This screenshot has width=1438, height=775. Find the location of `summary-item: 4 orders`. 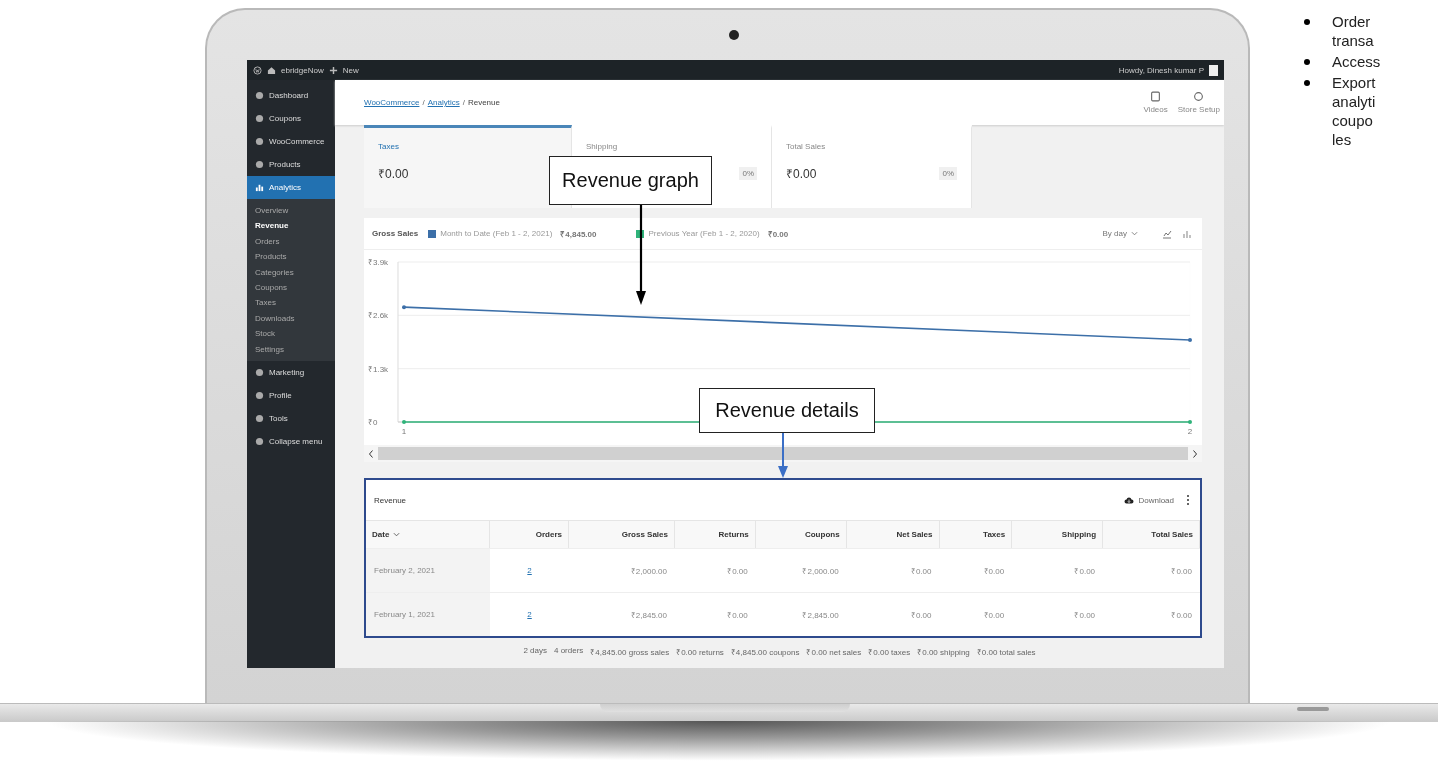

summary-item: 4 orders is located at coordinates (568, 651).